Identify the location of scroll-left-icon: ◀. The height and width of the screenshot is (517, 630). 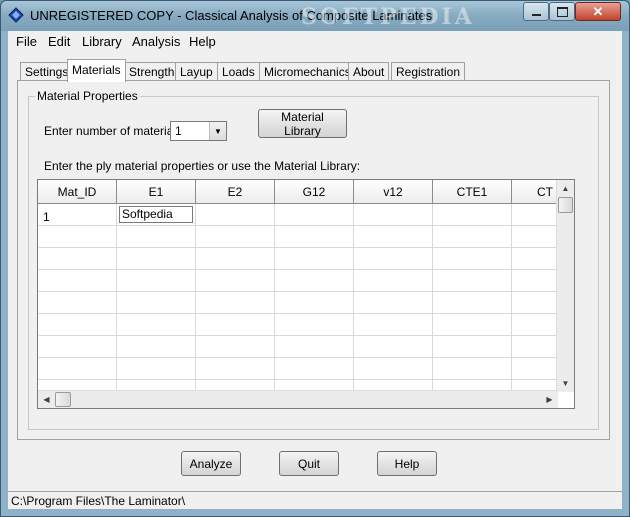
(46, 399).